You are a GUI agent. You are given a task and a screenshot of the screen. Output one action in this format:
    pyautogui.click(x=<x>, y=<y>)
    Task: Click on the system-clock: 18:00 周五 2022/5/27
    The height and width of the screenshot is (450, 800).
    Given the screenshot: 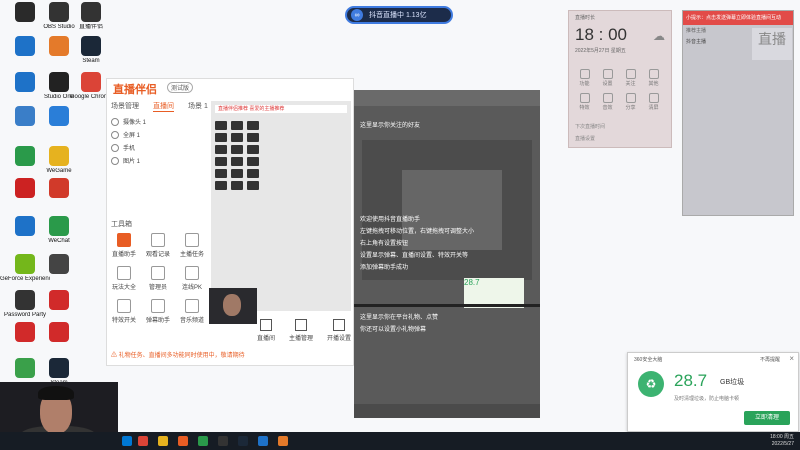 What is the action you would take?
    pyautogui.click(x=782, y=441)
    